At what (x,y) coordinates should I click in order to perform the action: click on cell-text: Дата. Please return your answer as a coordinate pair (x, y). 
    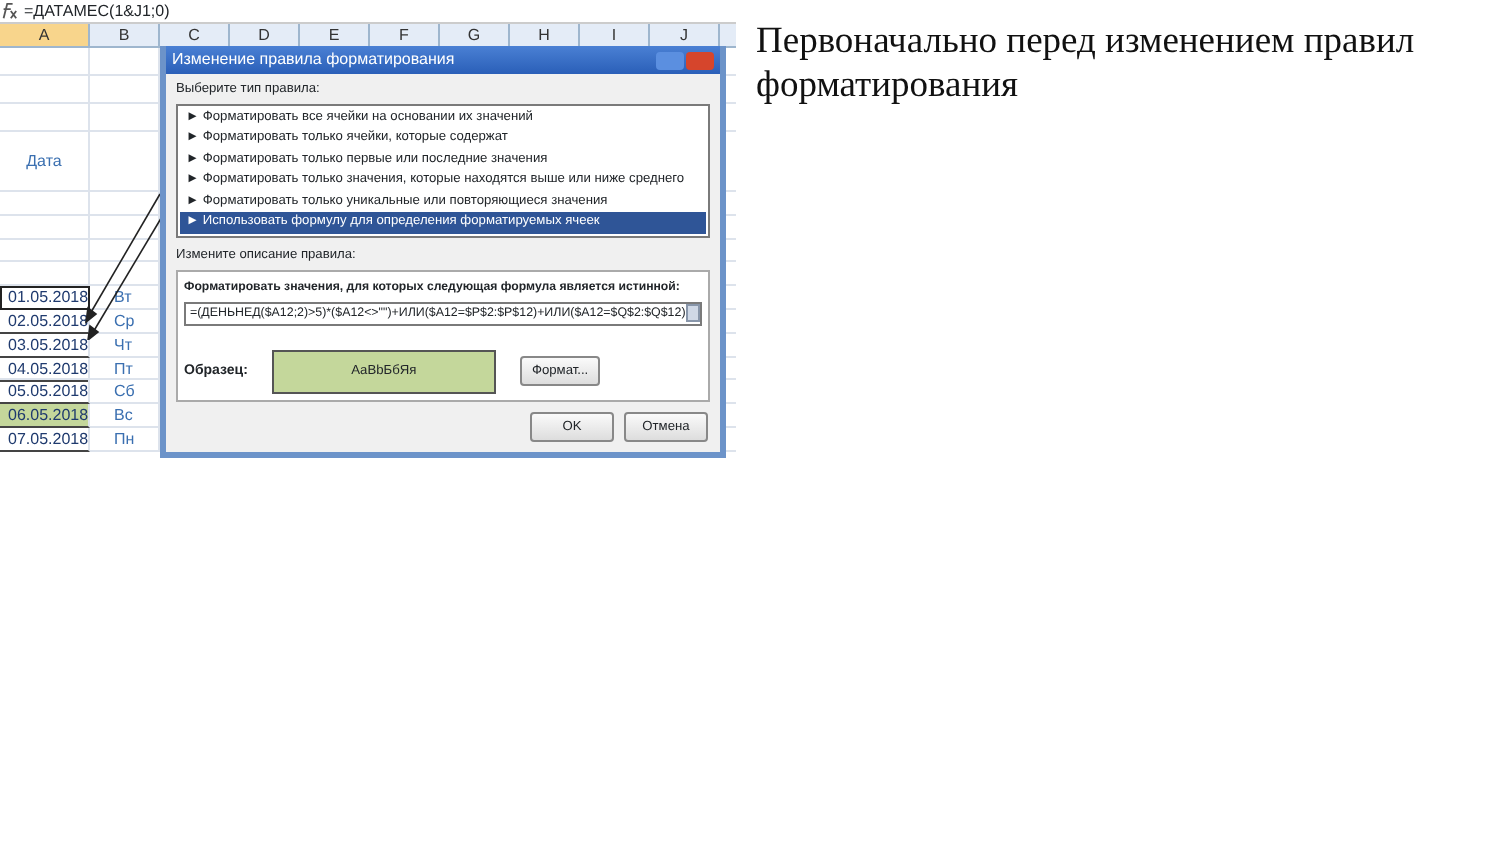
    Looking at the image, I should click on (45, 162).